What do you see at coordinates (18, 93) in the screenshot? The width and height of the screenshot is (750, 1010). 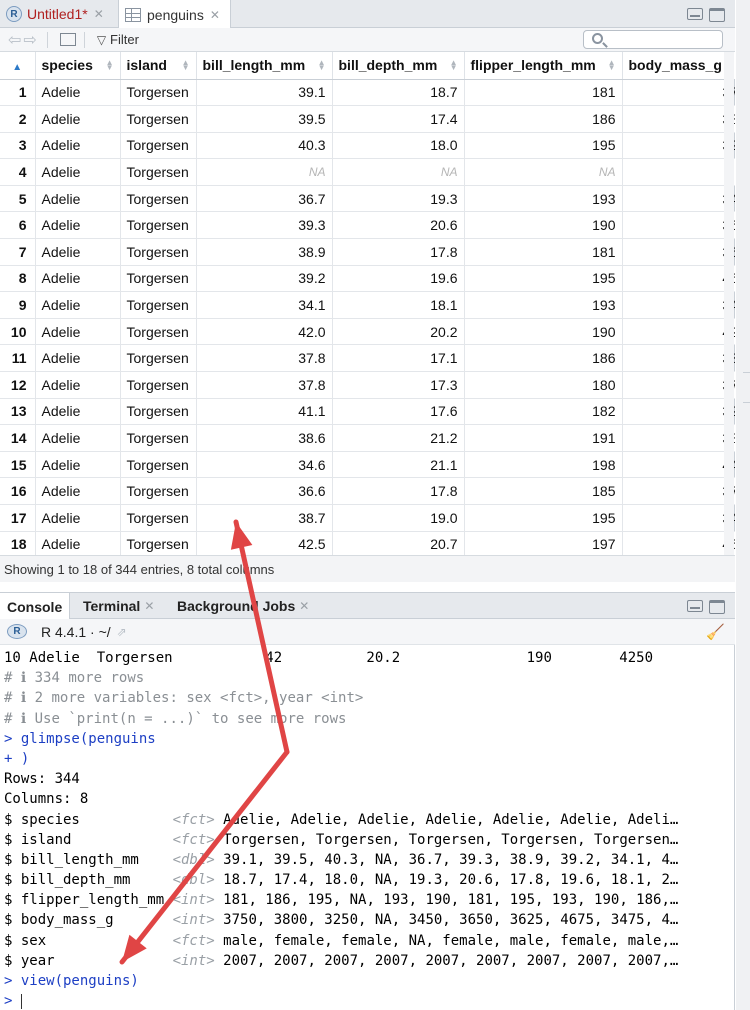 I see `row-index: 1` at bounding box center [18, 93].